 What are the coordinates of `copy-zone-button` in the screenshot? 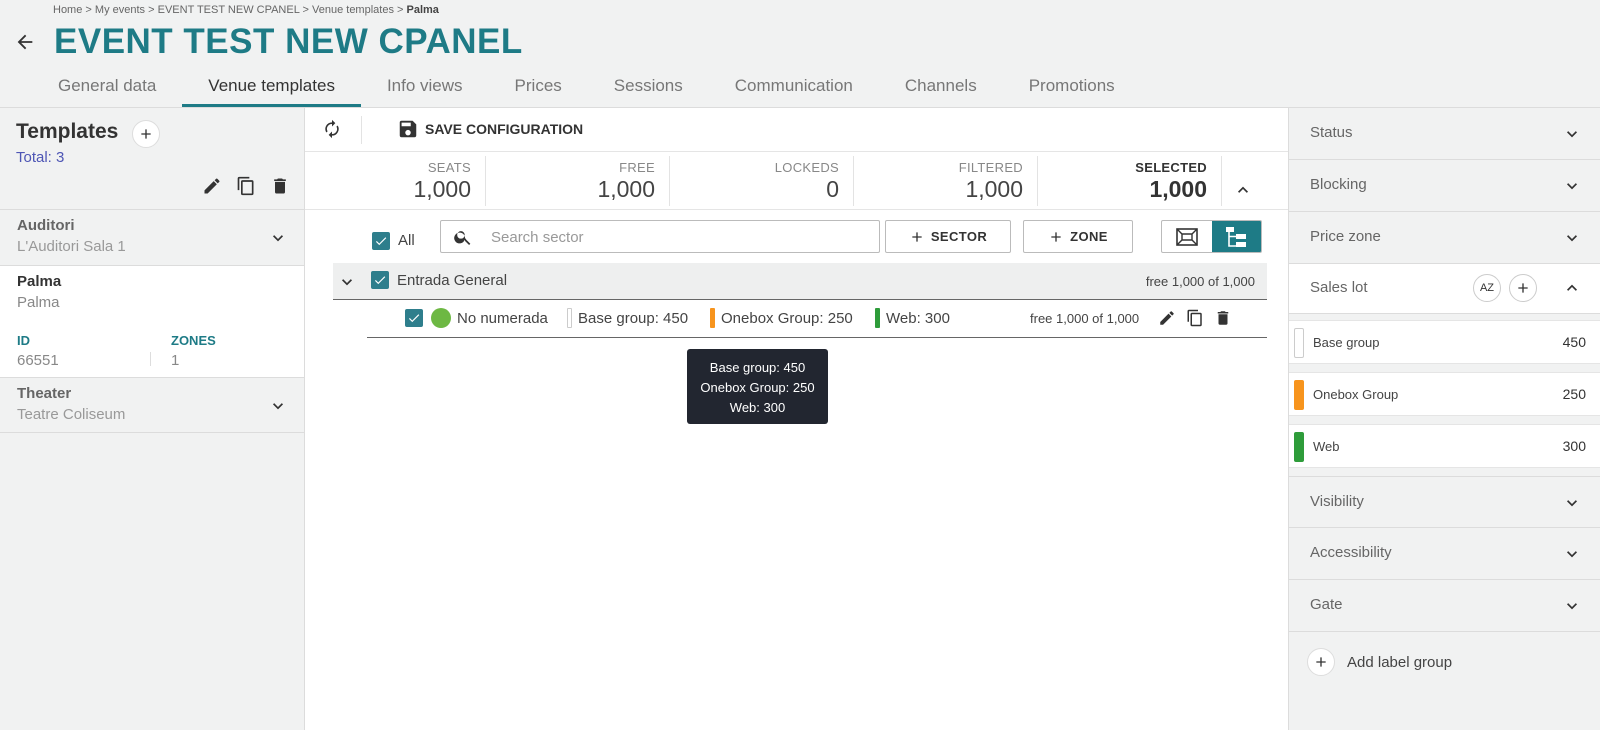 It's located at (1195, 318).